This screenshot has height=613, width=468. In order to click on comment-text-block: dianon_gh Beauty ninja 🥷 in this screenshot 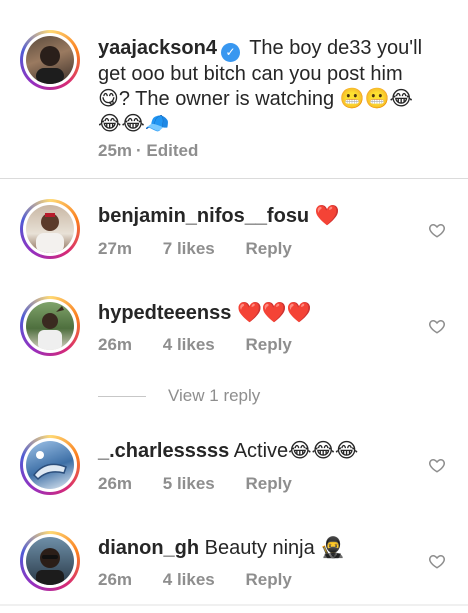, I will do `click(261, 548)`.